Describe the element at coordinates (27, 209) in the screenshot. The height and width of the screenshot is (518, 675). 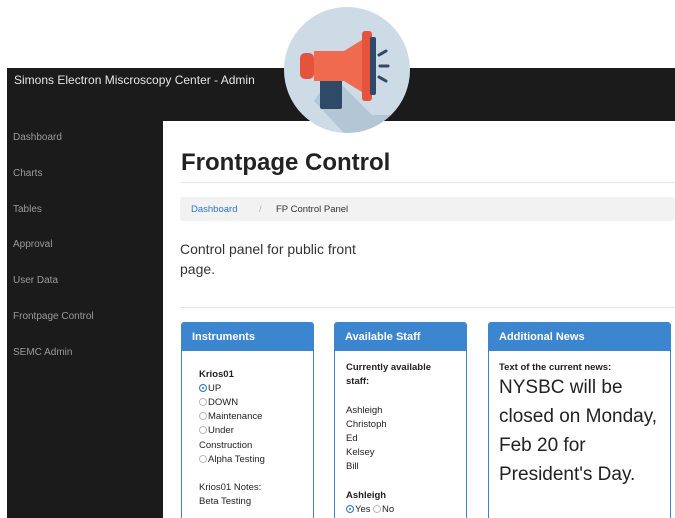
I see `sidebar-item-tables: Tables` at that location.